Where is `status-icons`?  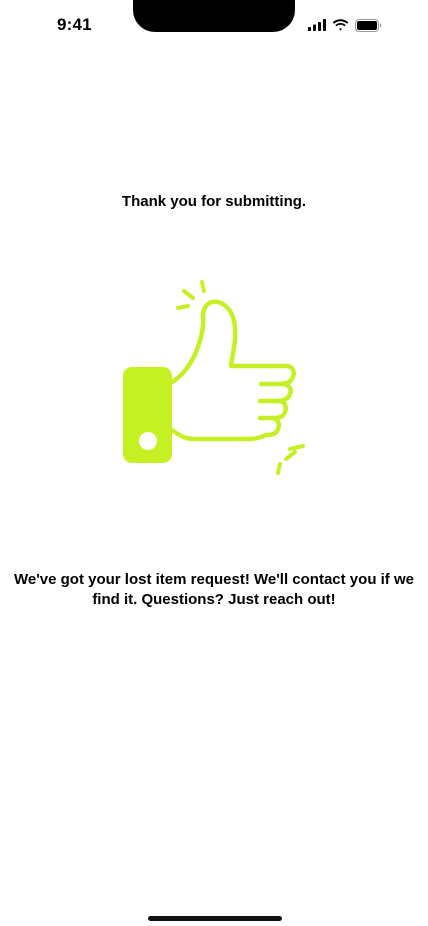 status-icons is located at coordinates (345, 25).